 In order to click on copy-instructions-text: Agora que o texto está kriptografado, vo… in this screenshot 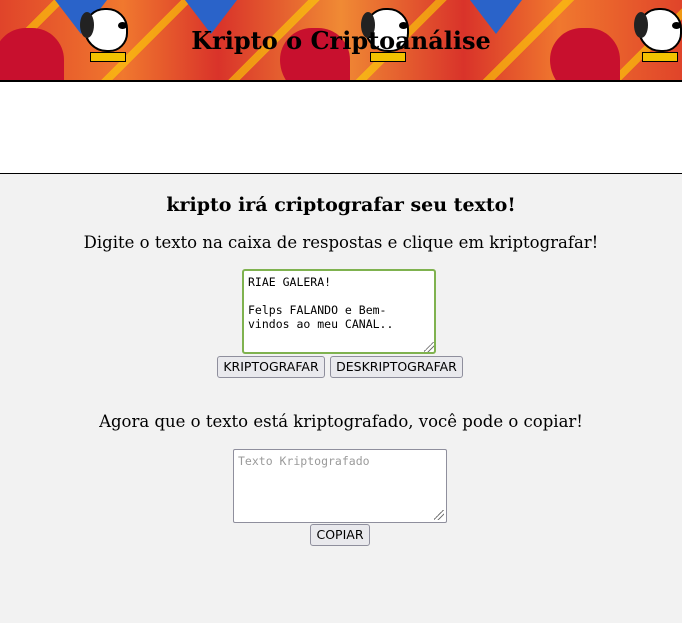, I will do `click(341, 421)`.